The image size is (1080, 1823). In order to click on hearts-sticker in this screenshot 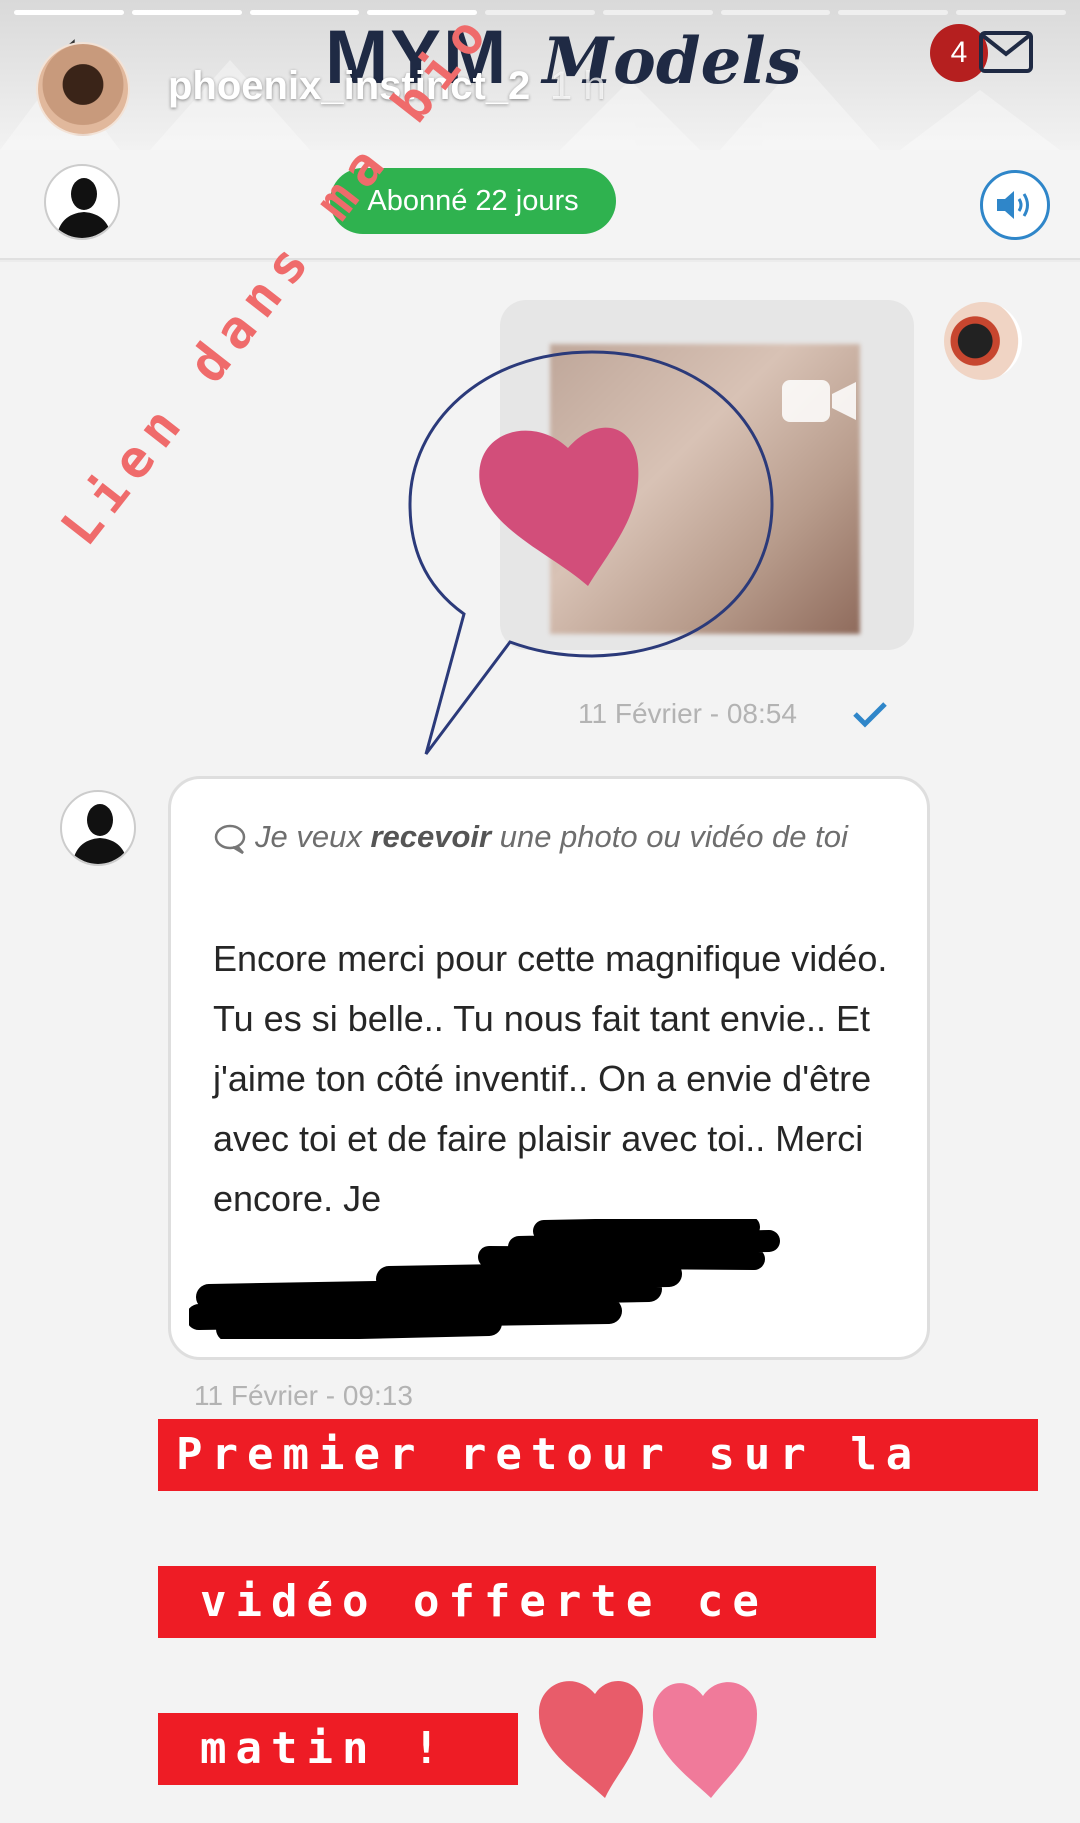, I will do `click(647, 1739)`.